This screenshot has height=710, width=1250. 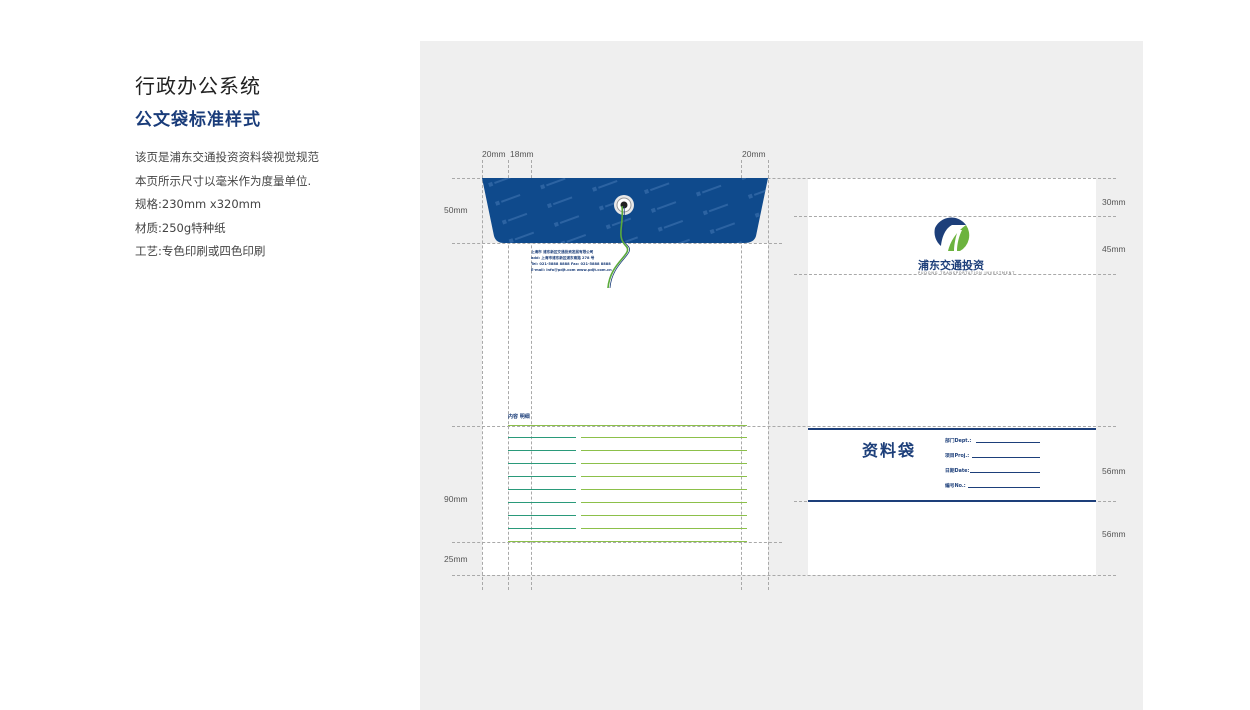 What do you see at coordinates (967, 273) in the screenshot?
I see `logo-name-en: PUDONG TRANSPORTATION INVESTMENT` at bounding box center [967, 273].